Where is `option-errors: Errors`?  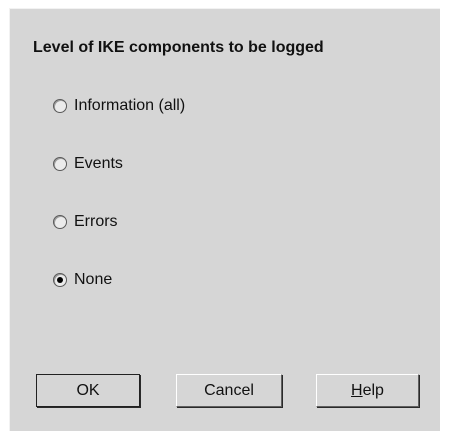 option-errors: Errors is located at coordinates (85, 222).